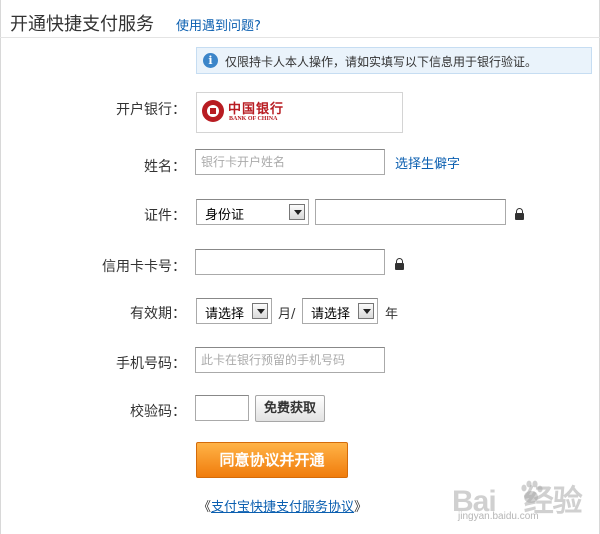 The width and height of the screenshot is (600, 534). Describe the element at coordinates (290, 360) in the screenshot. I see `phone-input` at that location.